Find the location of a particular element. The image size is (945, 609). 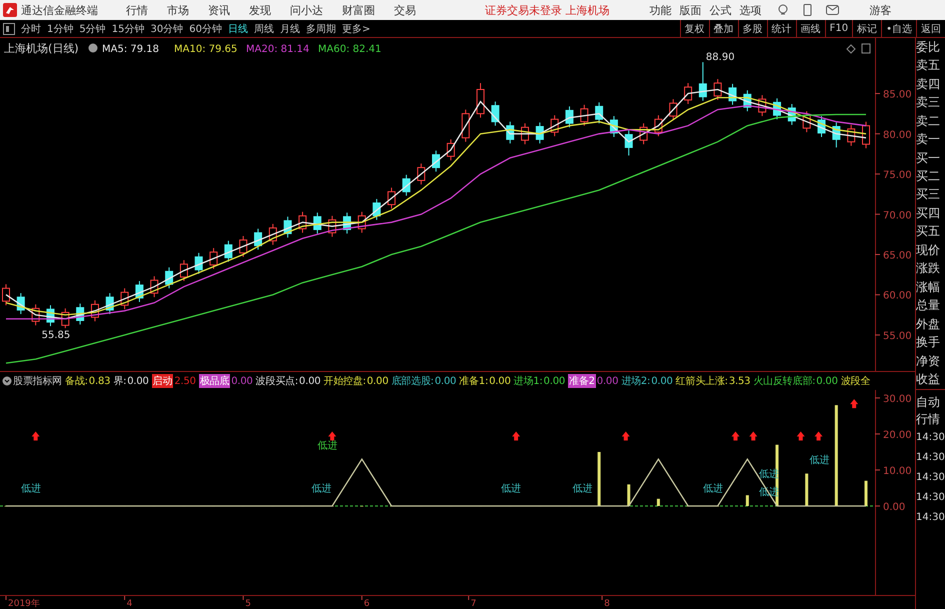

indicator-label: 火山反转底部: is located at coordinates (784, 381).